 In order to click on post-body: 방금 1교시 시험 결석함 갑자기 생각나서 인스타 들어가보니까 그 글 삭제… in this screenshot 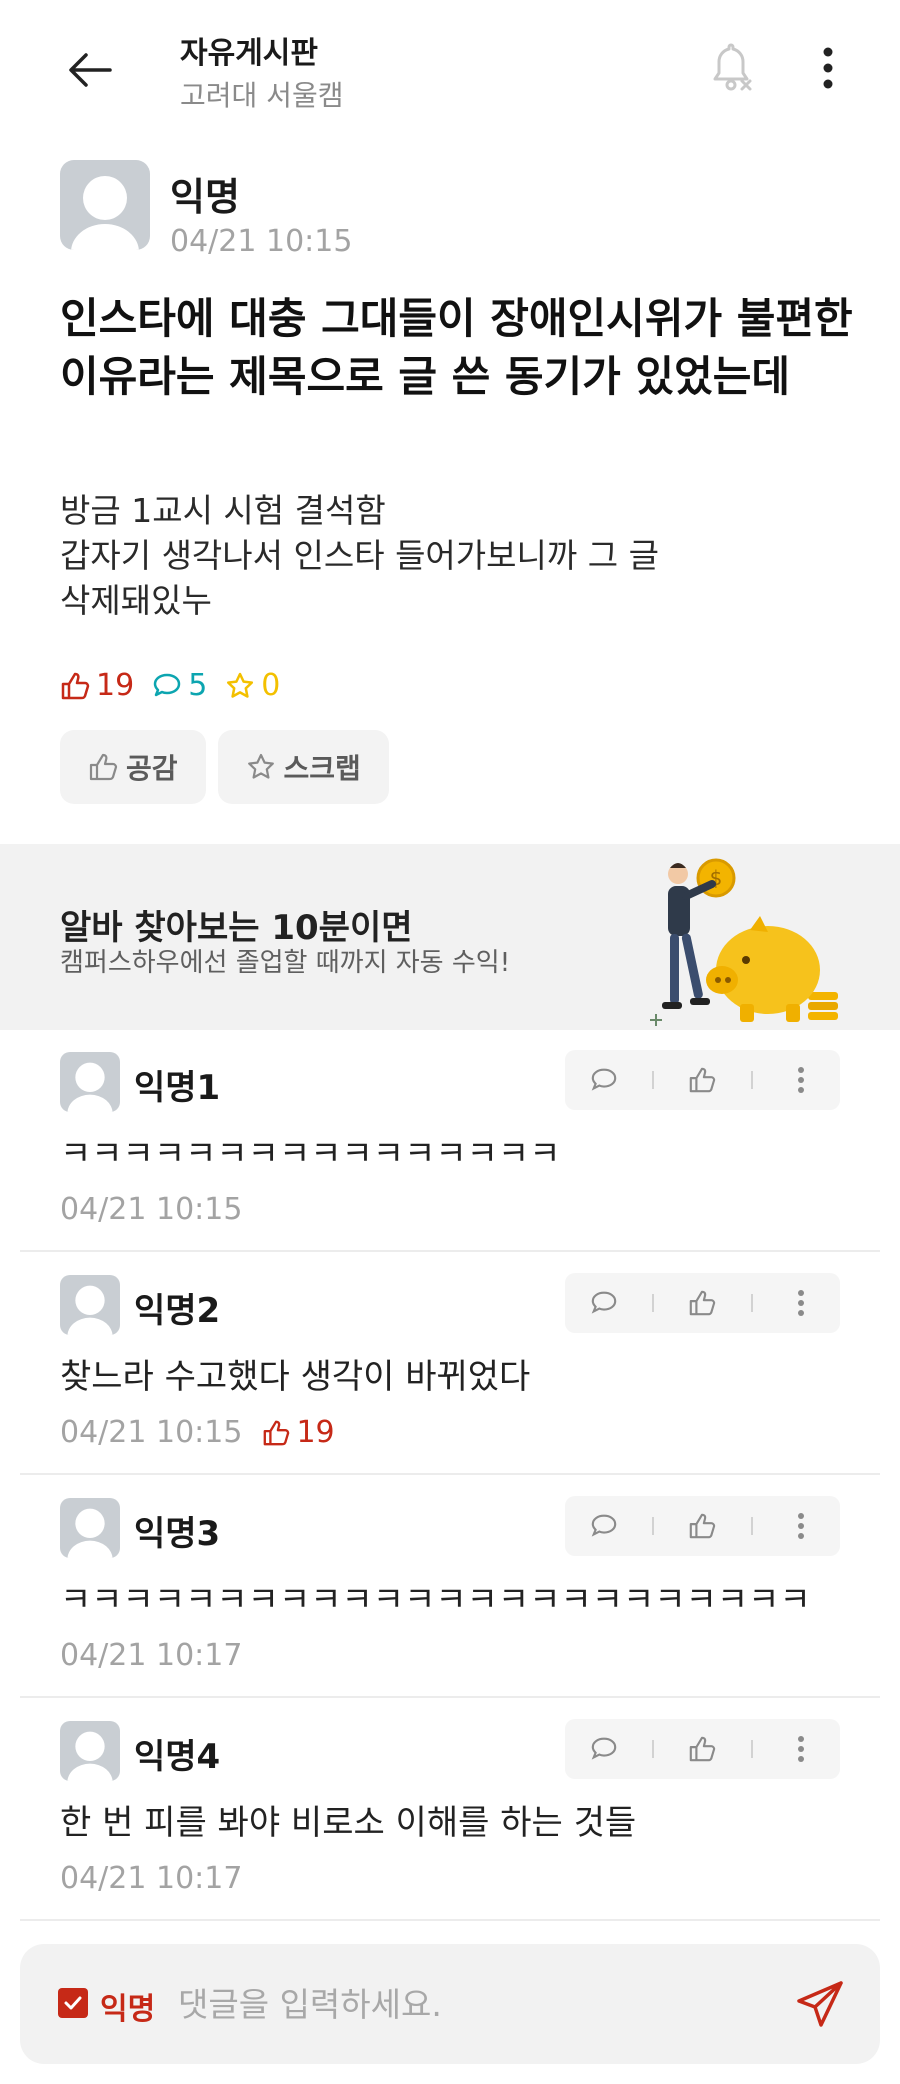, I will do `click(359, 555)`.